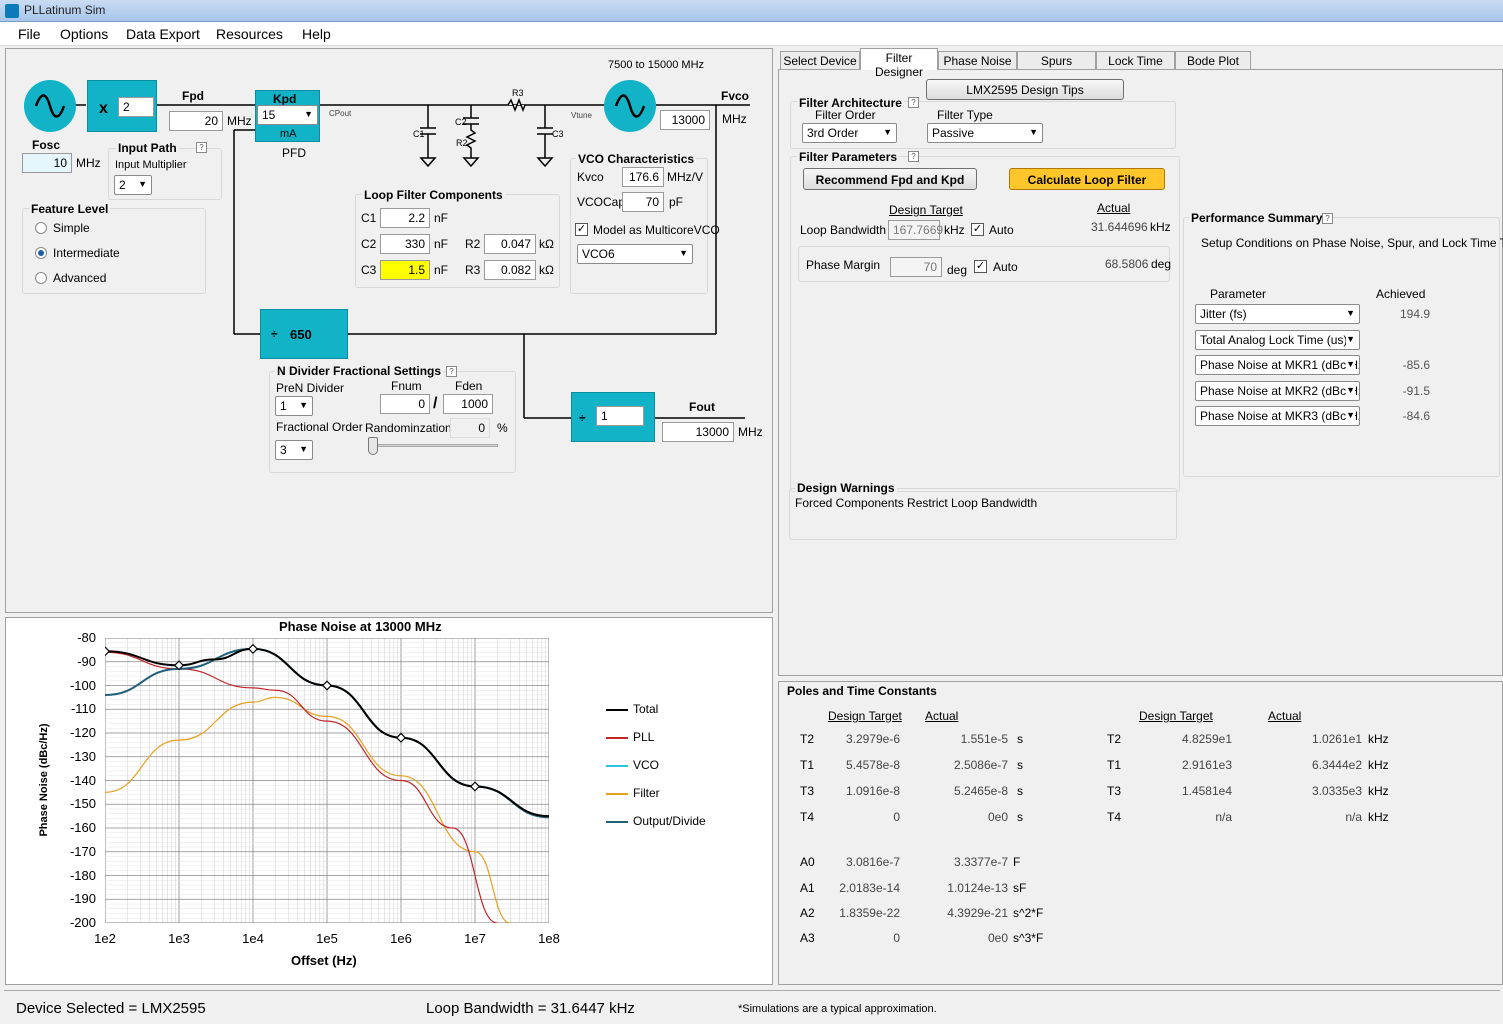  I want to click on feature-simple-radio, so click(41, 228).